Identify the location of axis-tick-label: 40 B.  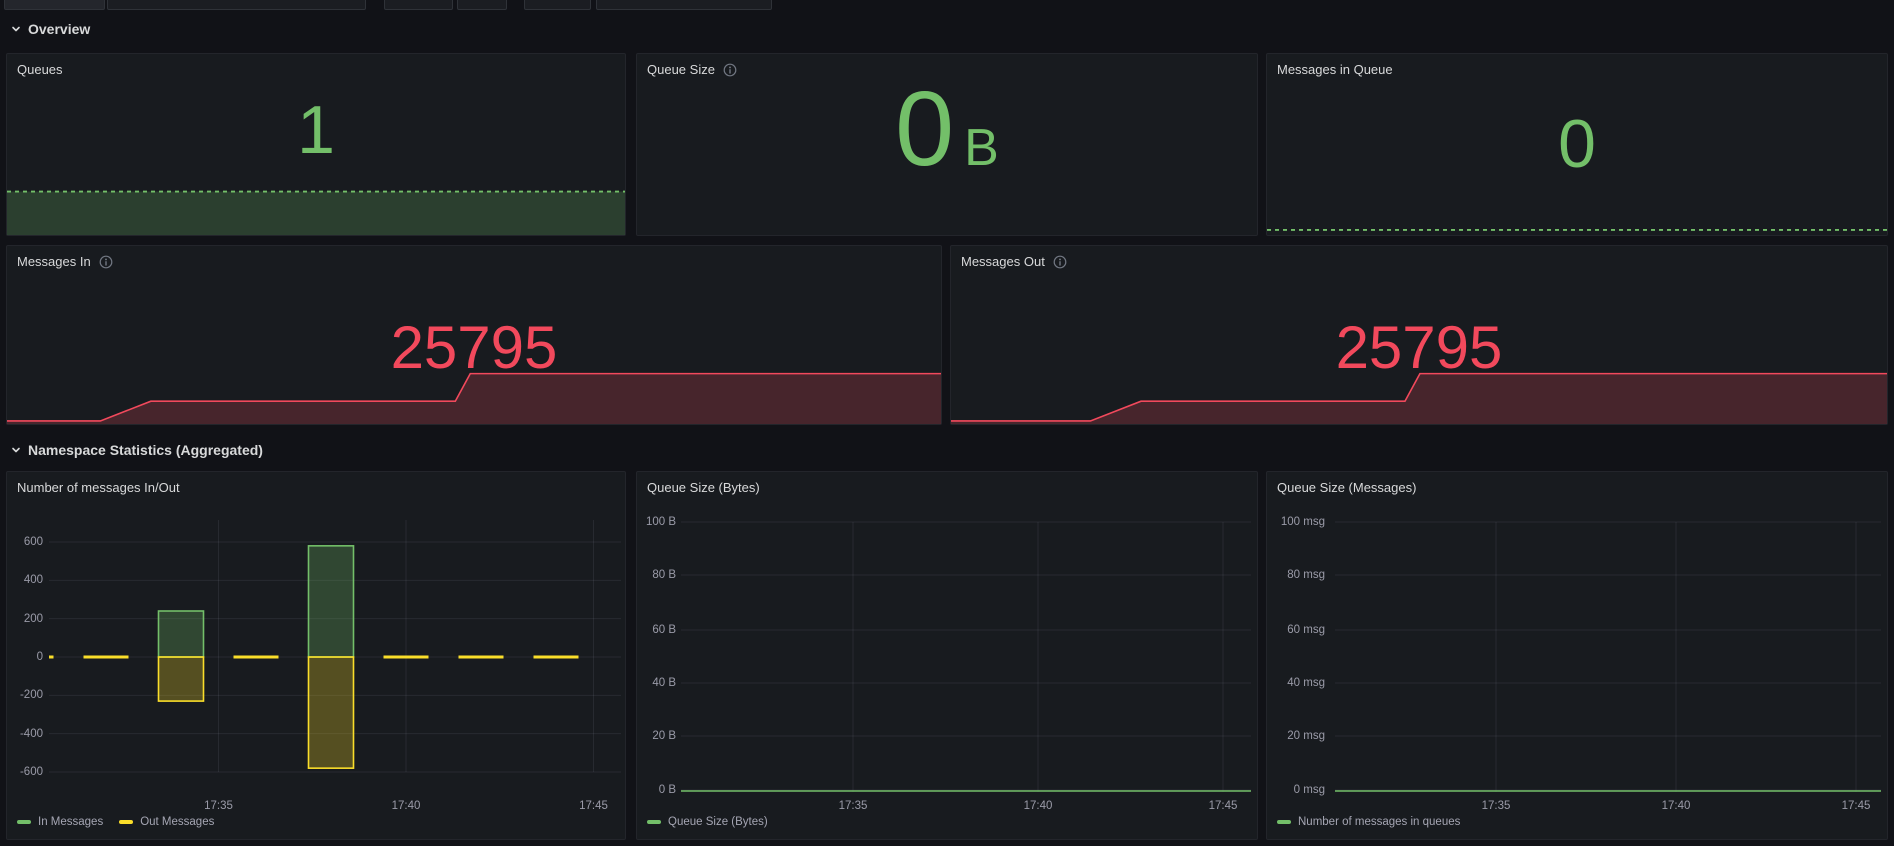
(664, 683).